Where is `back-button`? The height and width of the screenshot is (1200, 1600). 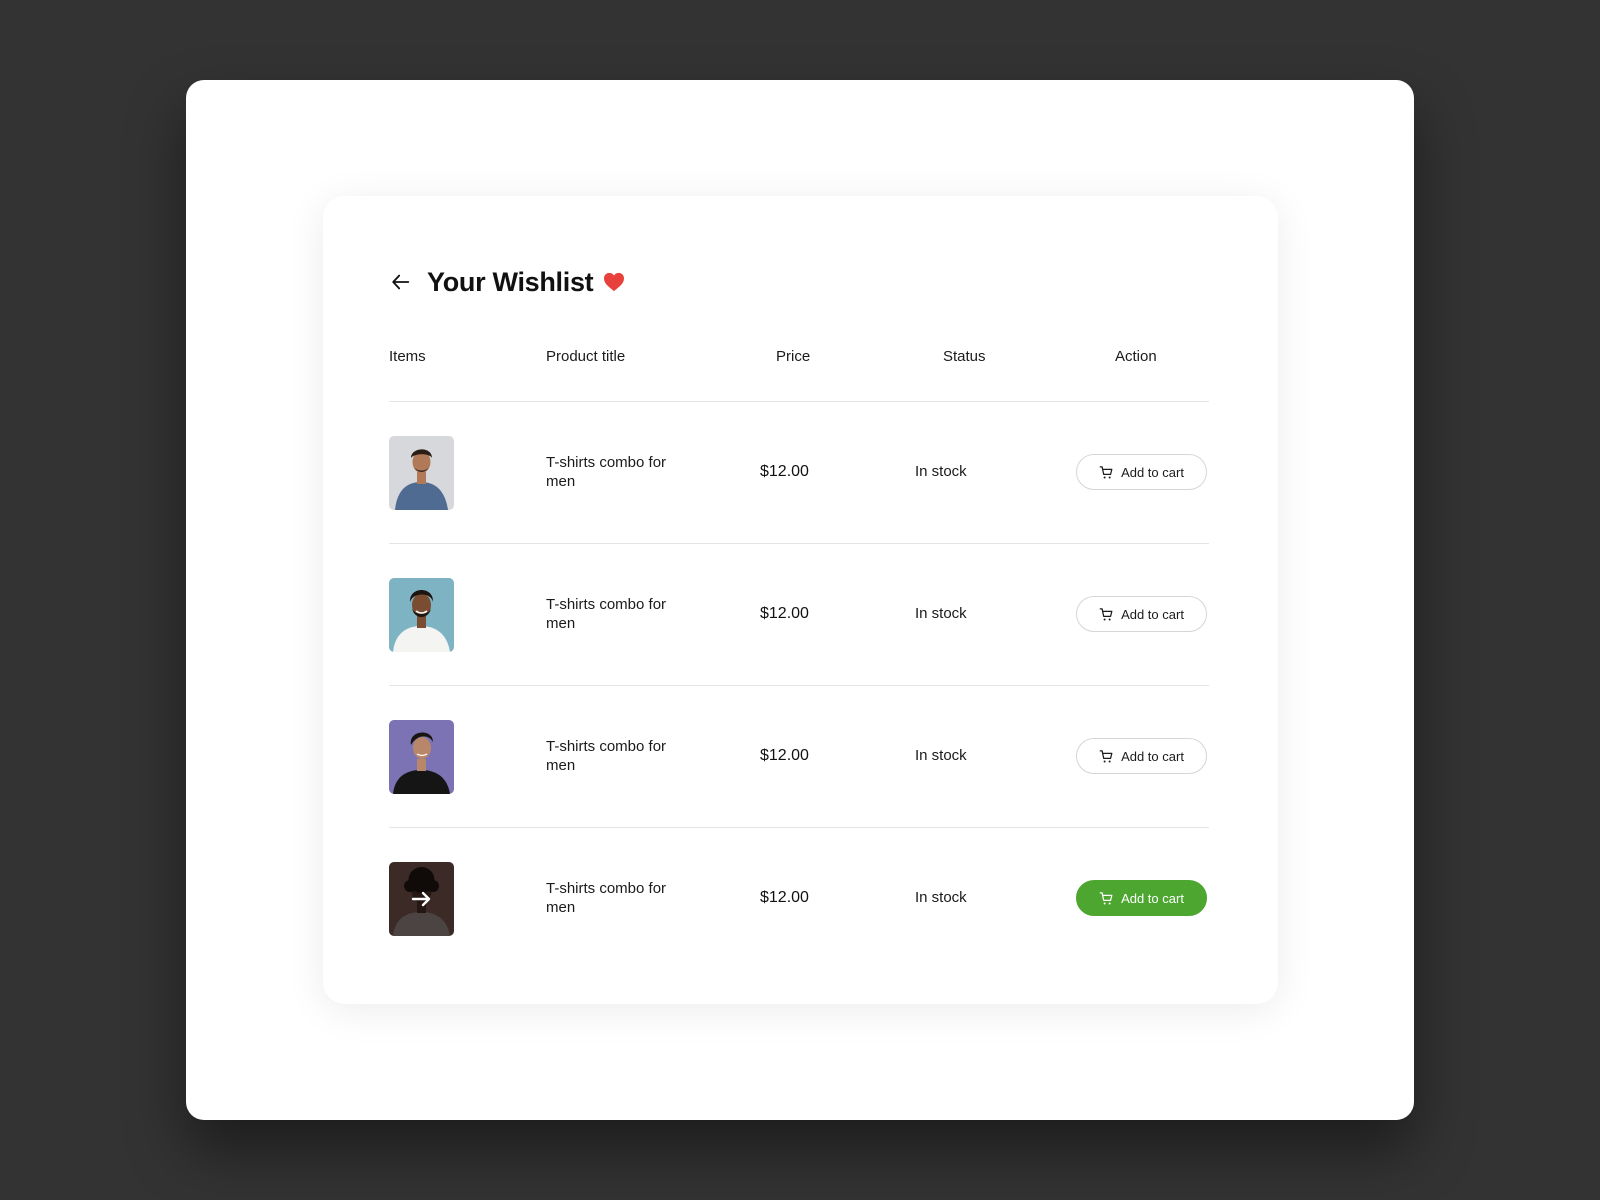
back-button is located at coordinates (401, 282).